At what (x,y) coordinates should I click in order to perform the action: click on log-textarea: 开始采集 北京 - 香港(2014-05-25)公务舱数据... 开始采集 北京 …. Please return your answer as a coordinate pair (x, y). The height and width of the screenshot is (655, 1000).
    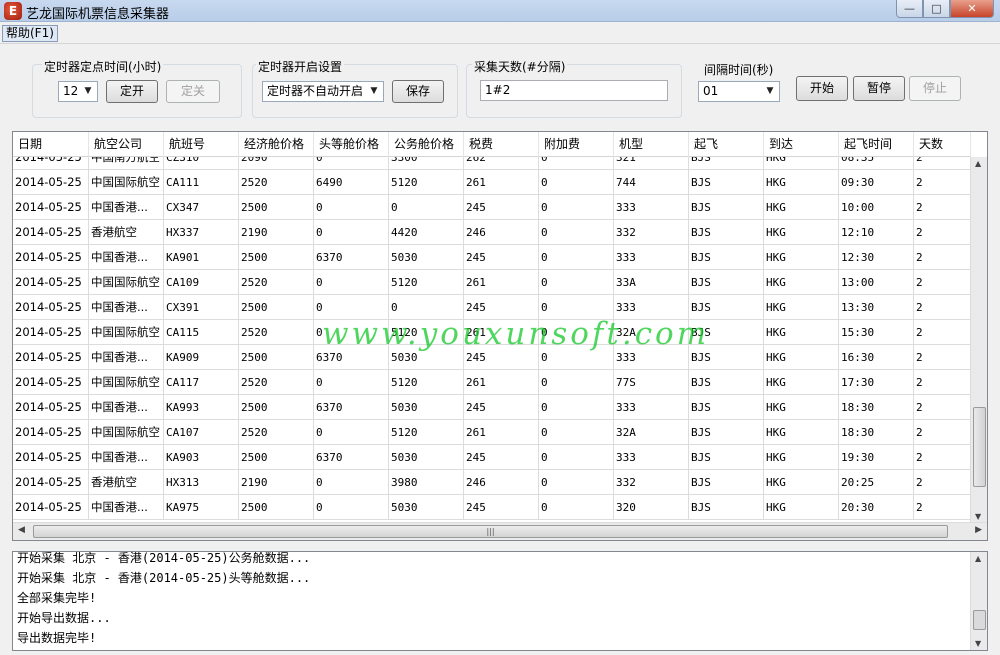
    Looking at the image, I should click on (500, 601).